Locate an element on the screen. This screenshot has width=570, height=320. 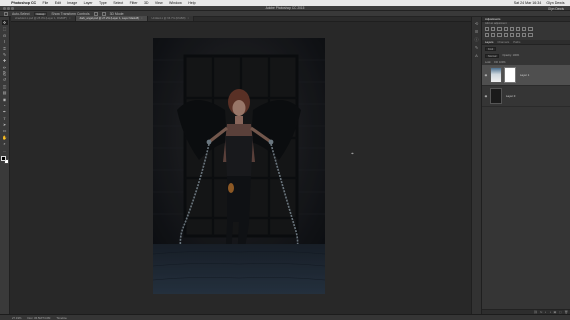
brush-panel-icon: ✎ is located at coordinates (476, 47).